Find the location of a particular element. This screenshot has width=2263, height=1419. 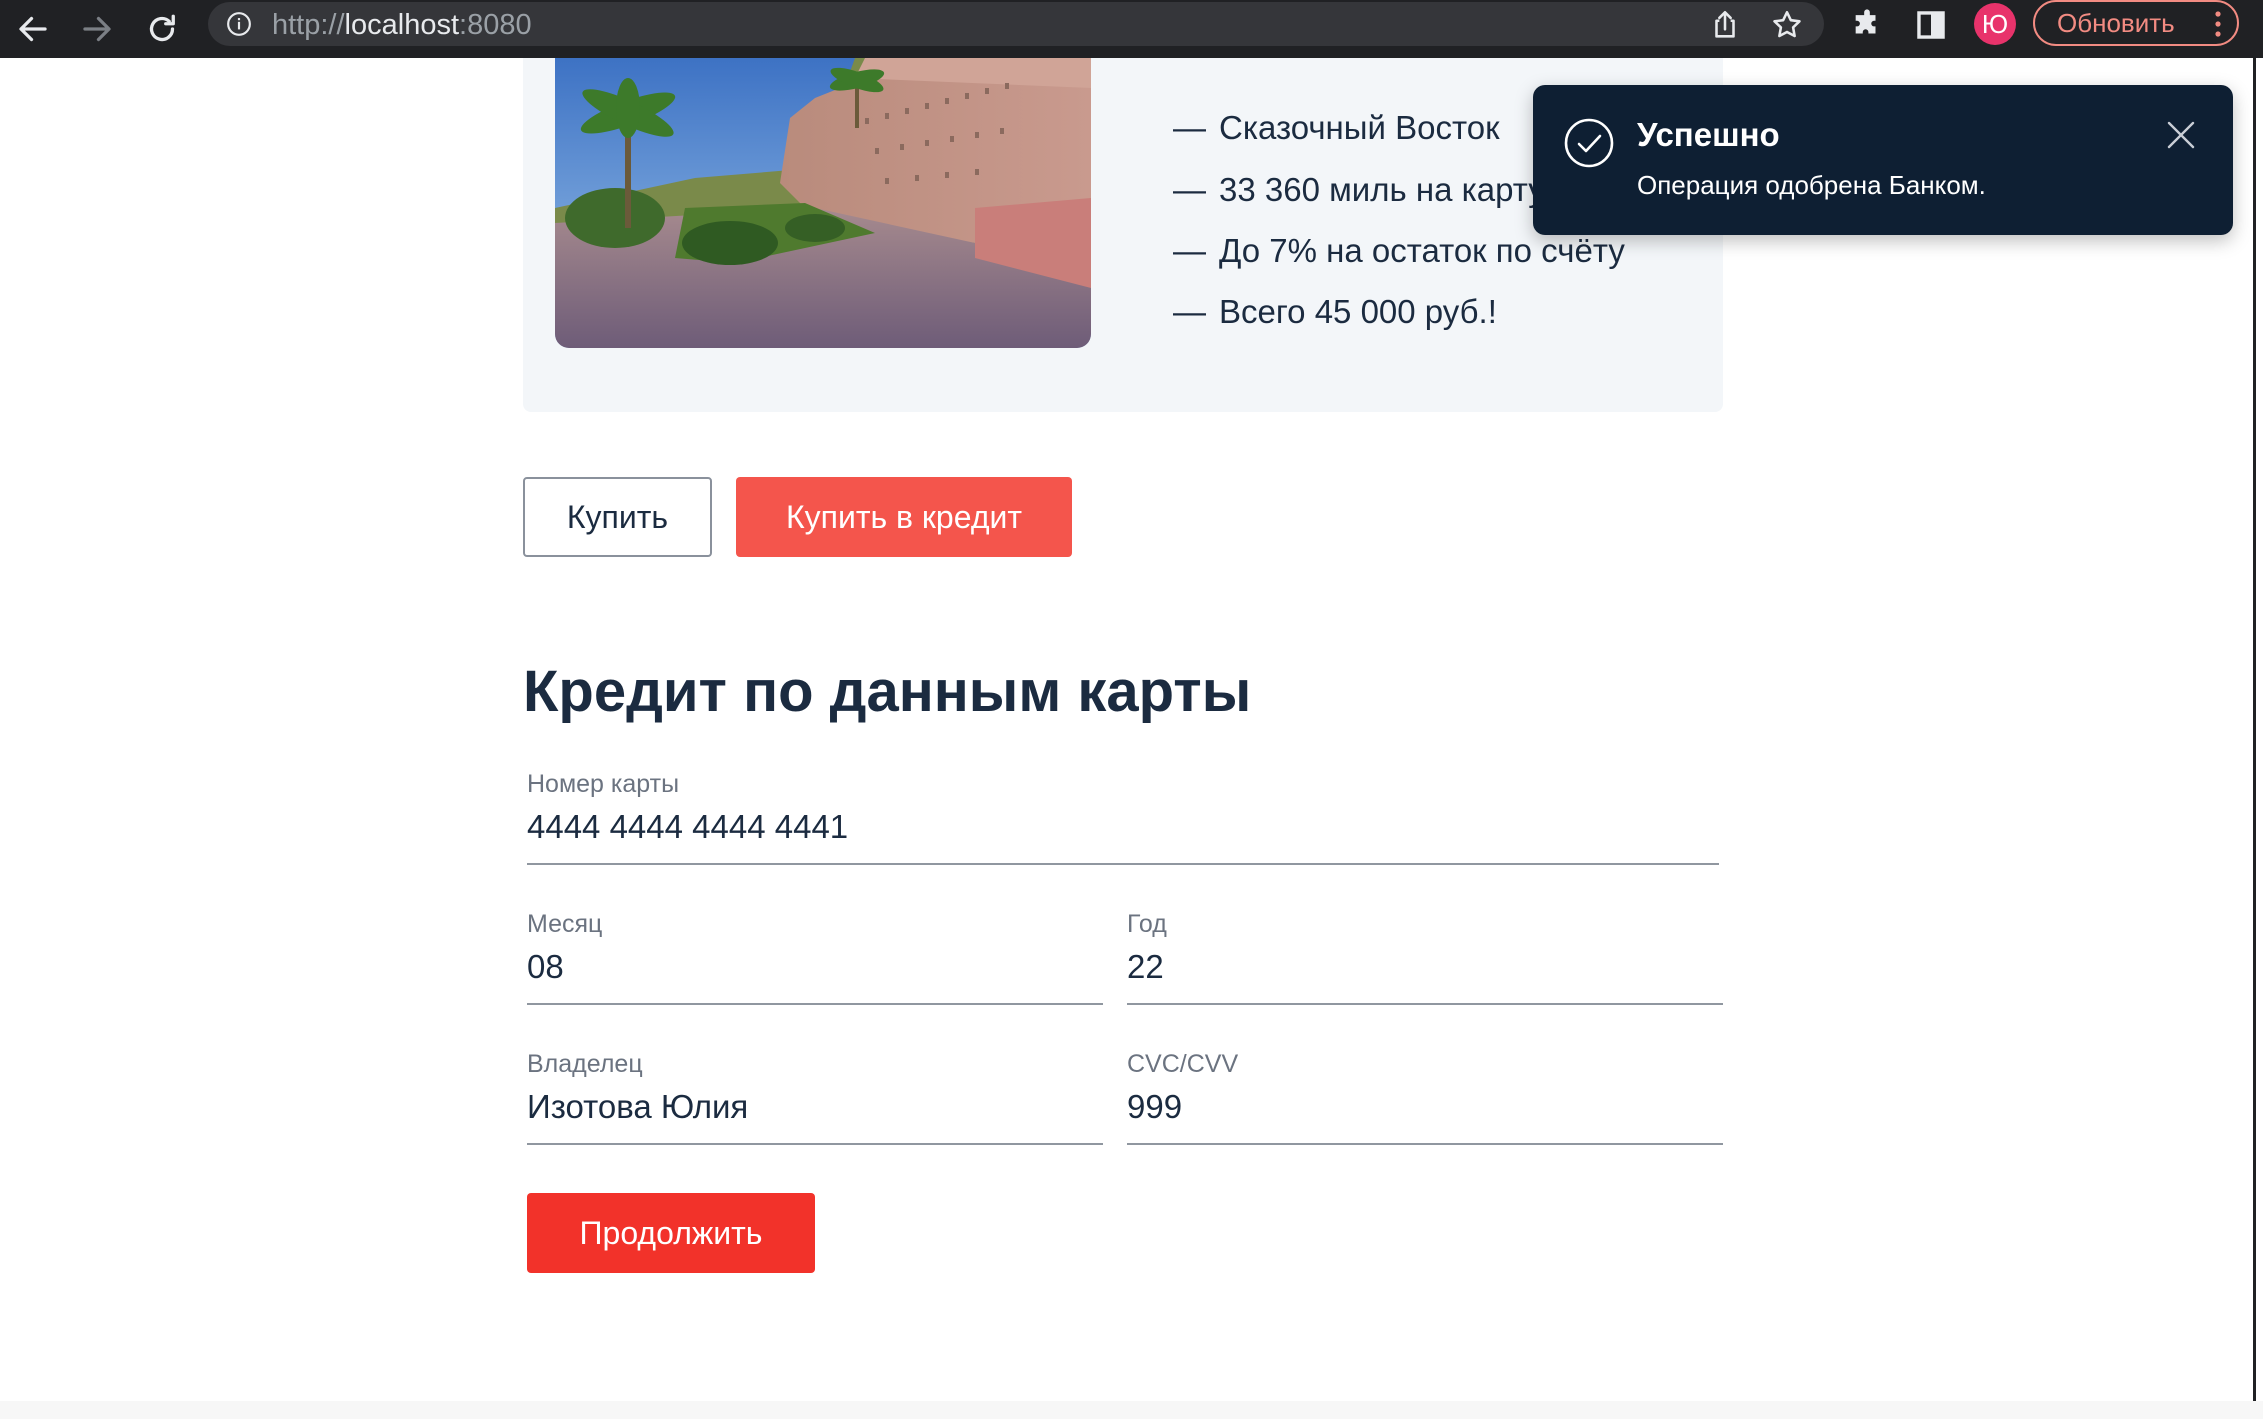

more-menu-icon is located at coordinates (2218, 24).